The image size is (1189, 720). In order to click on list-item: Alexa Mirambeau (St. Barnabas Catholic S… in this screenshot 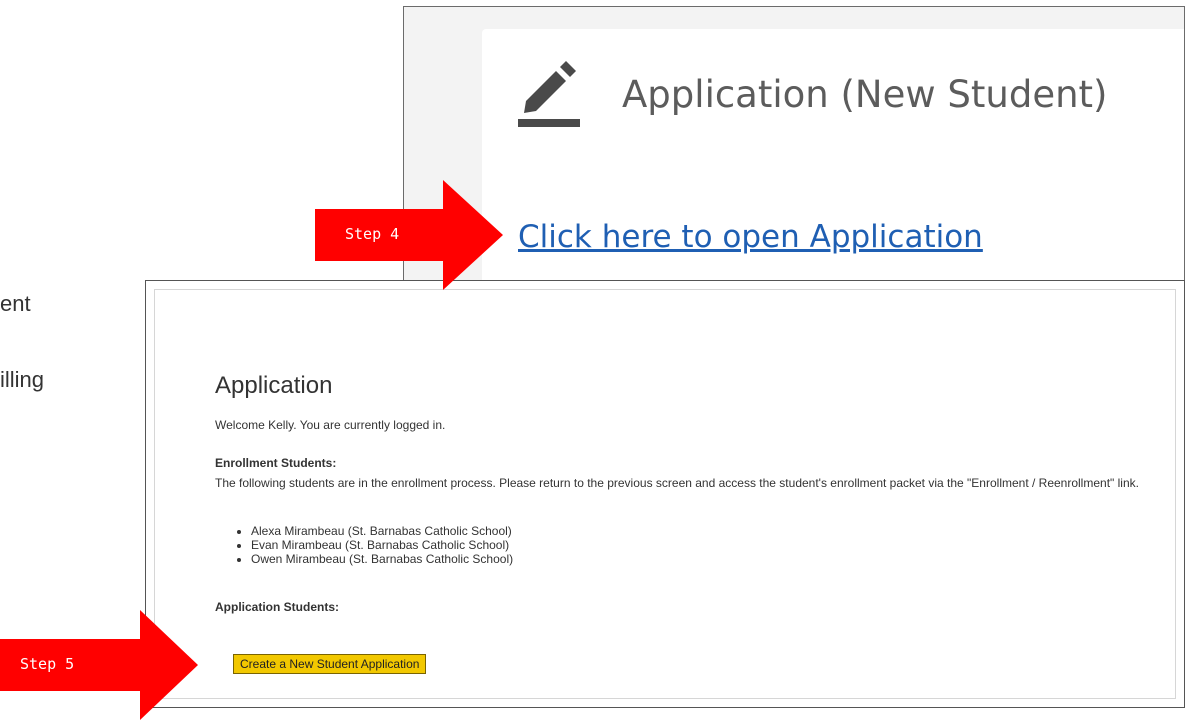, I will do `click(382, 531)`.